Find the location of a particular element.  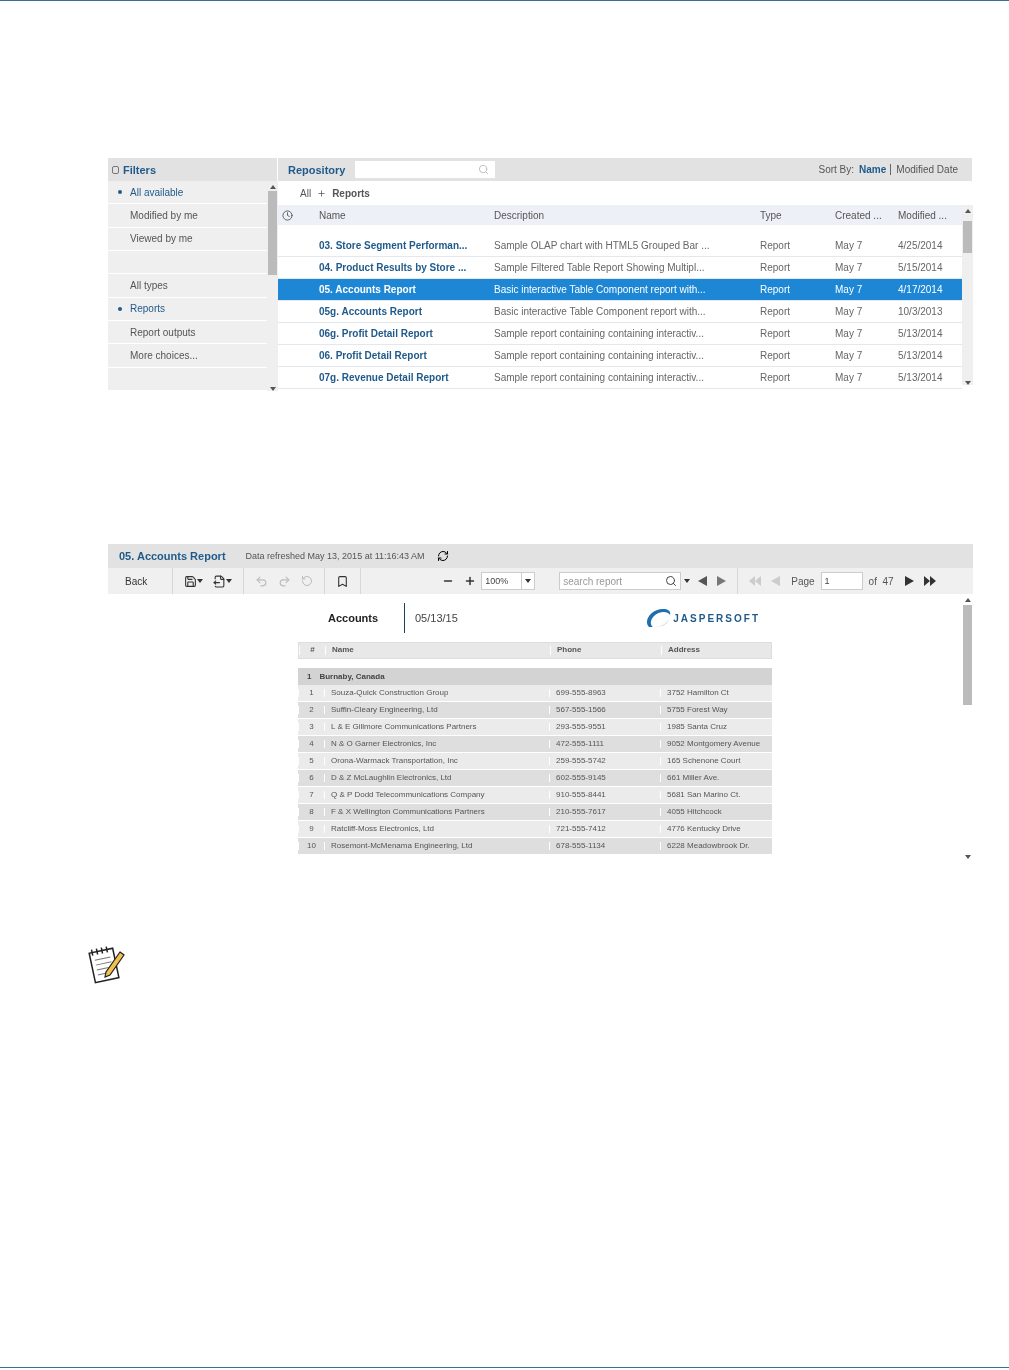

table-cell: 8 is located at coordinates (311, 812).